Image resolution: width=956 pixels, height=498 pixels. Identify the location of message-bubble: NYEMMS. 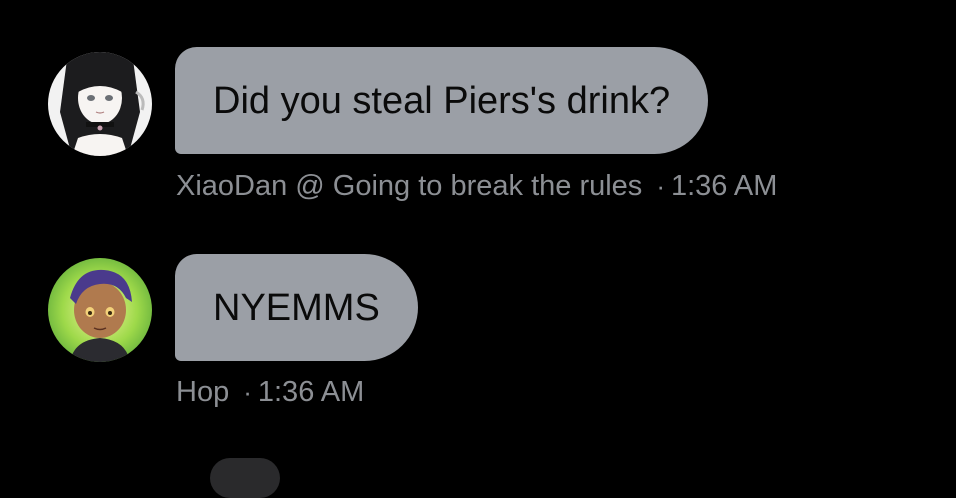
(296, 307).